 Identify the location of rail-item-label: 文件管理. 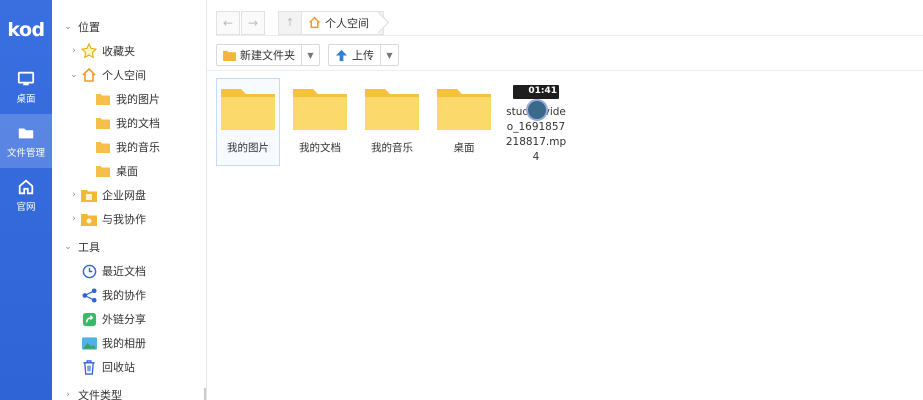
(25, 153).